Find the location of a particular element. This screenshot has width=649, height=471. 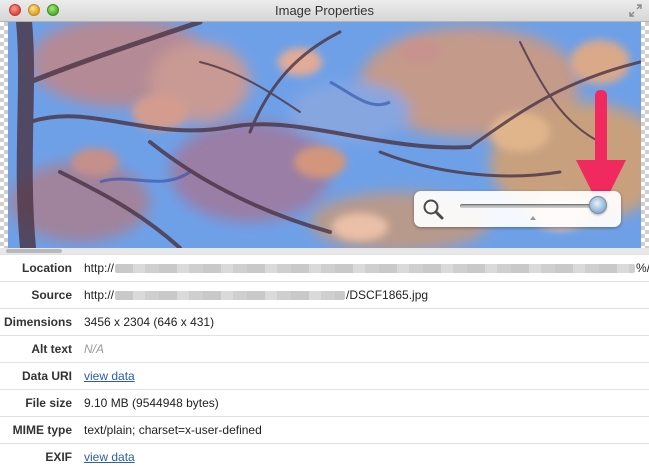

property-row-file-size: File size 9.10 MB (9544948 bytes) is located at coordinates (324, 402).